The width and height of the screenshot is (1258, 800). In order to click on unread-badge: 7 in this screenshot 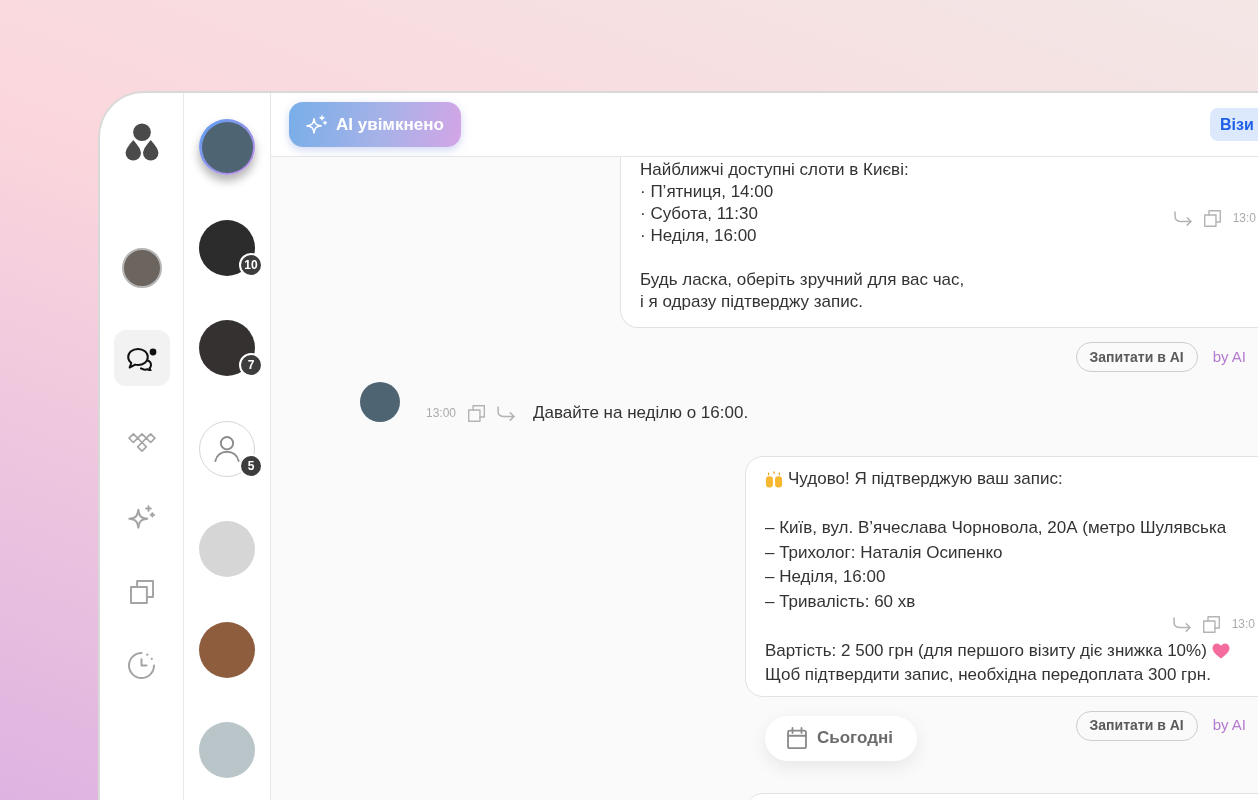, I will do `click(251, 365)`.